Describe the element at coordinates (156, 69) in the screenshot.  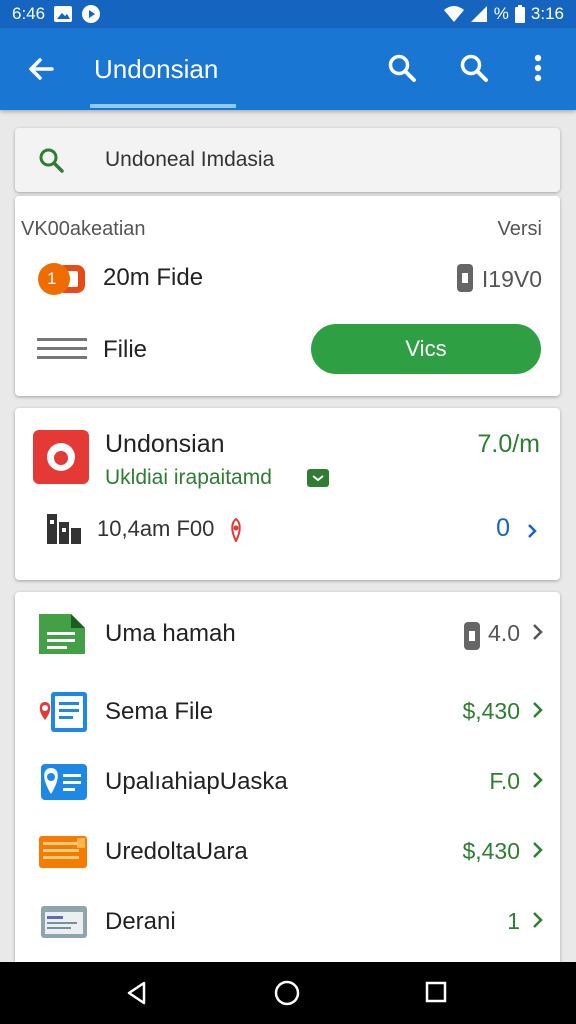
I see `app-title: Undonsian` at that location.